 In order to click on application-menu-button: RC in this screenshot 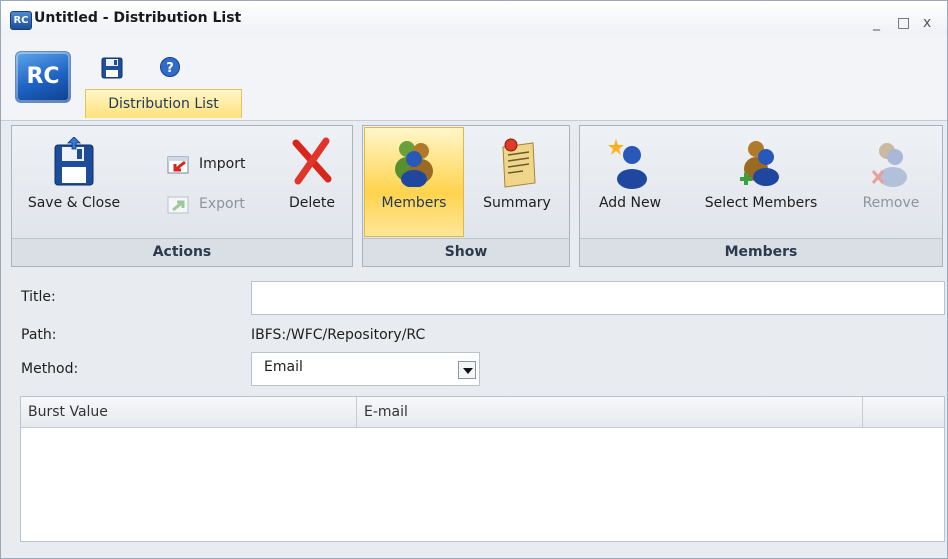, I will do `click(43, 77)`.